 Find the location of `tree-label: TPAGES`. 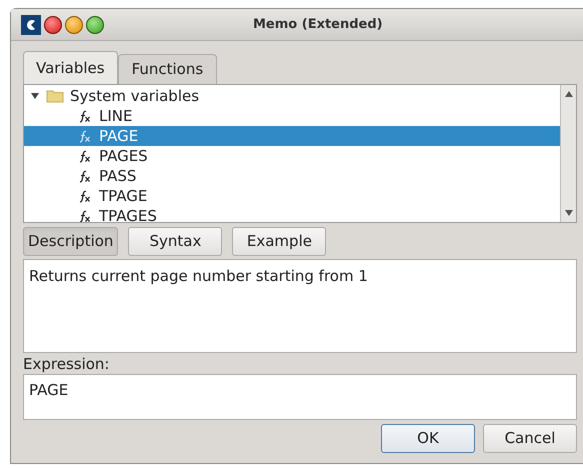

tree-label: TPAGES is located at coordinates (128, 214).